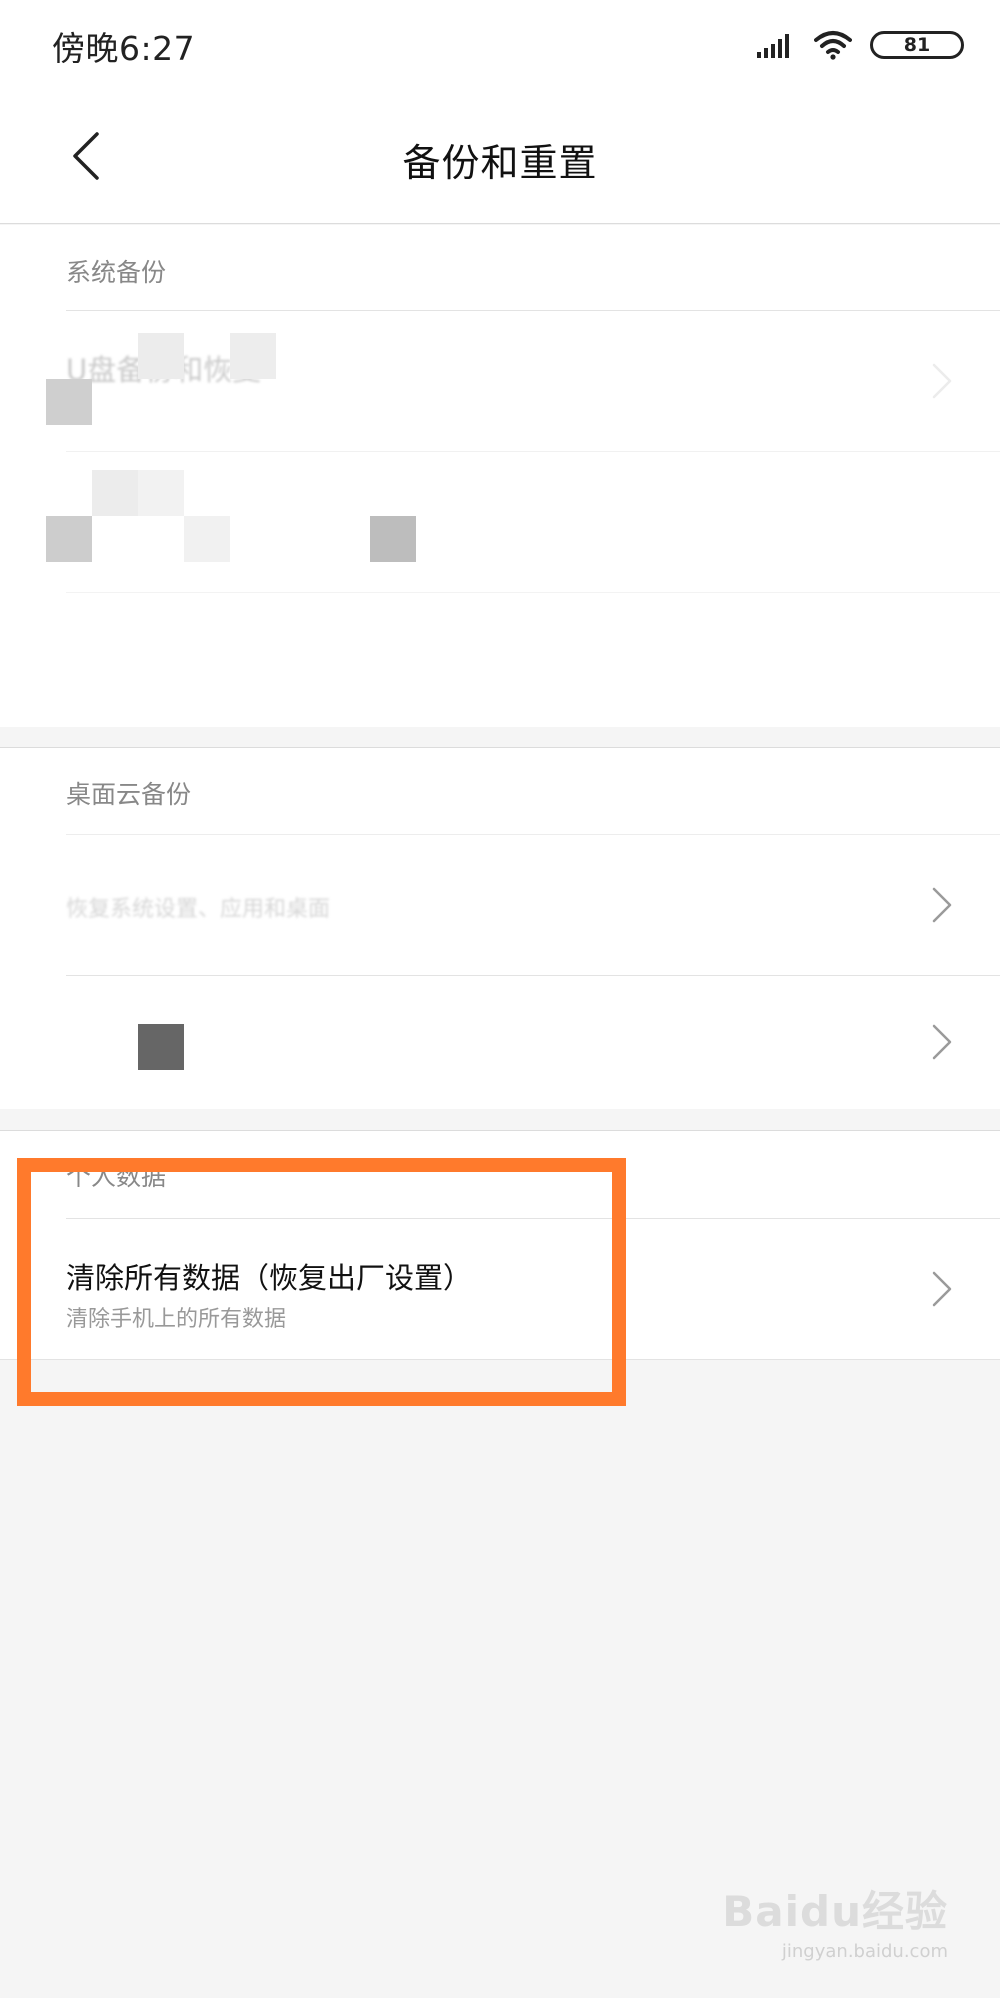  Describe the element at coordinates (500, 48) in the screenshot. I see `status-bar: 傍晚6:27 81` at that location.